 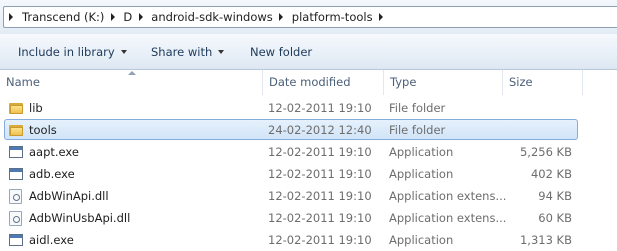 What do you see at coordinates (131, 82) in the screenshot?
I see `column-header-name: Name` at bounding box center [131, 82].